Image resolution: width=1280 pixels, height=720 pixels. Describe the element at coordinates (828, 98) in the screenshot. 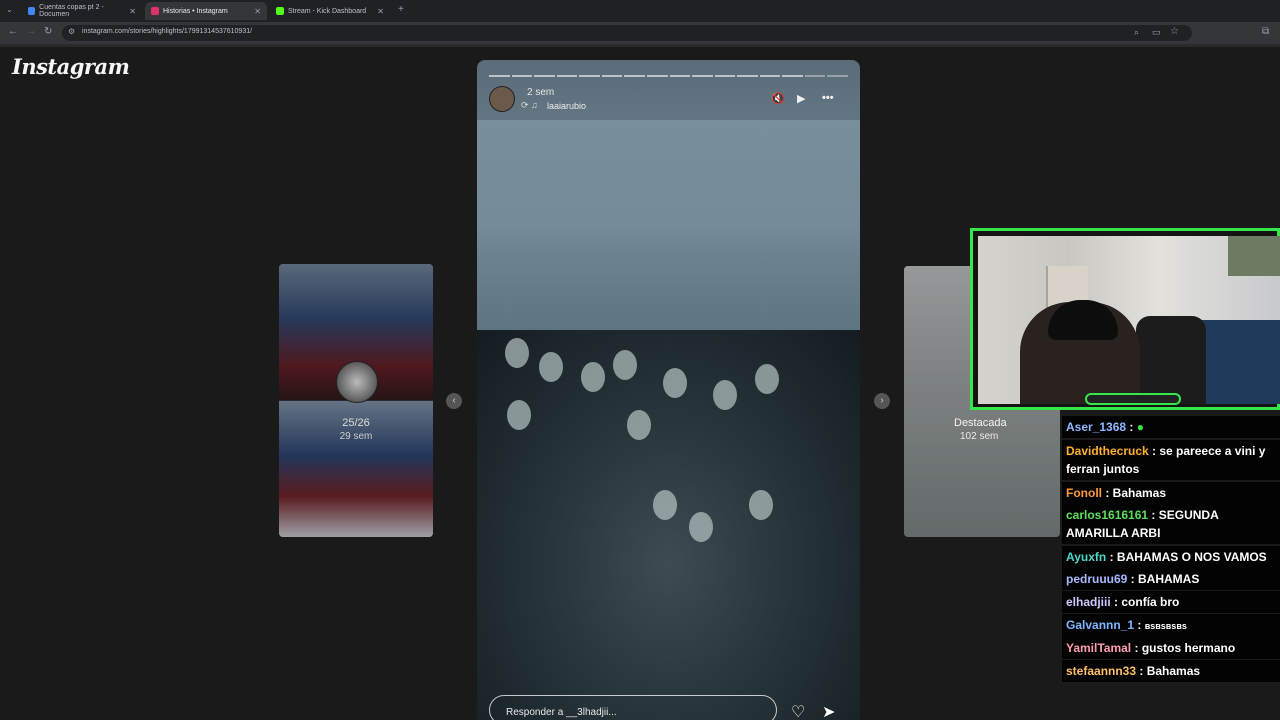

I see `more-options-icon: •••` at that location.